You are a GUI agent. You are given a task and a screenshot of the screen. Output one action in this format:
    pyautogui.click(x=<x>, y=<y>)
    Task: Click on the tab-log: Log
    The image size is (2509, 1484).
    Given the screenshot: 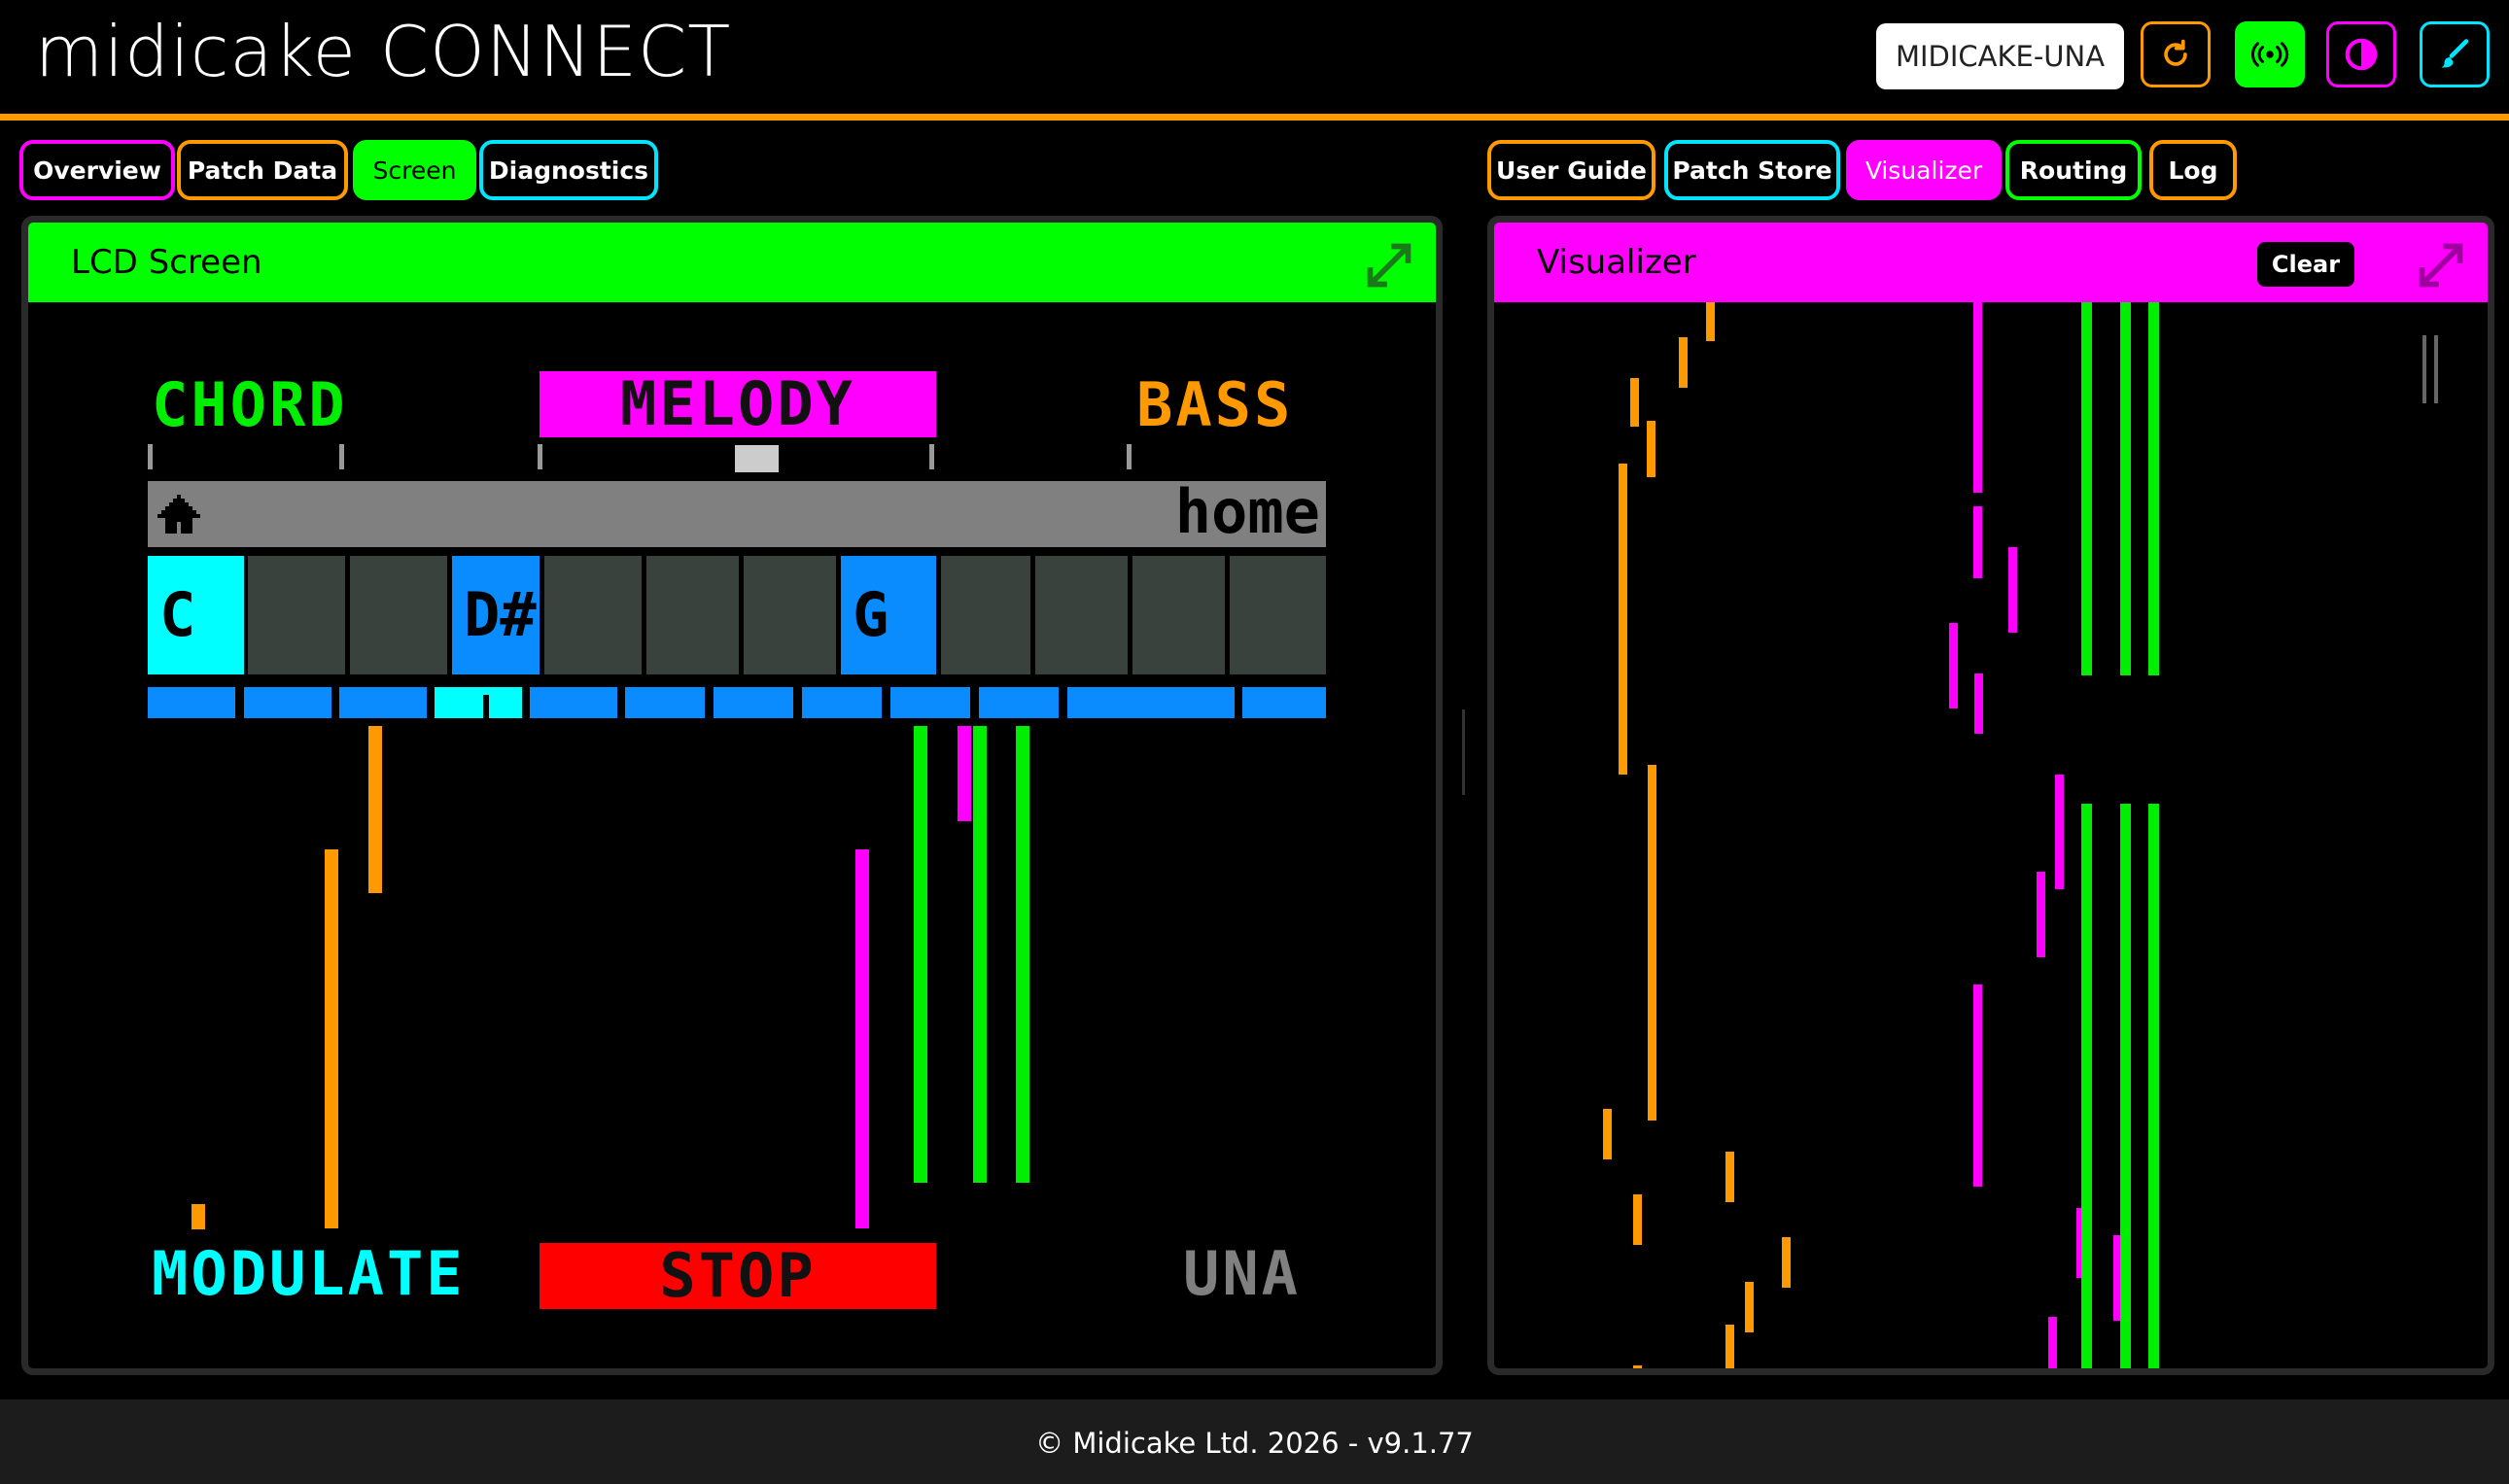 What is the action you would take?
    pyautogui.click(x=2193, y=170)
    